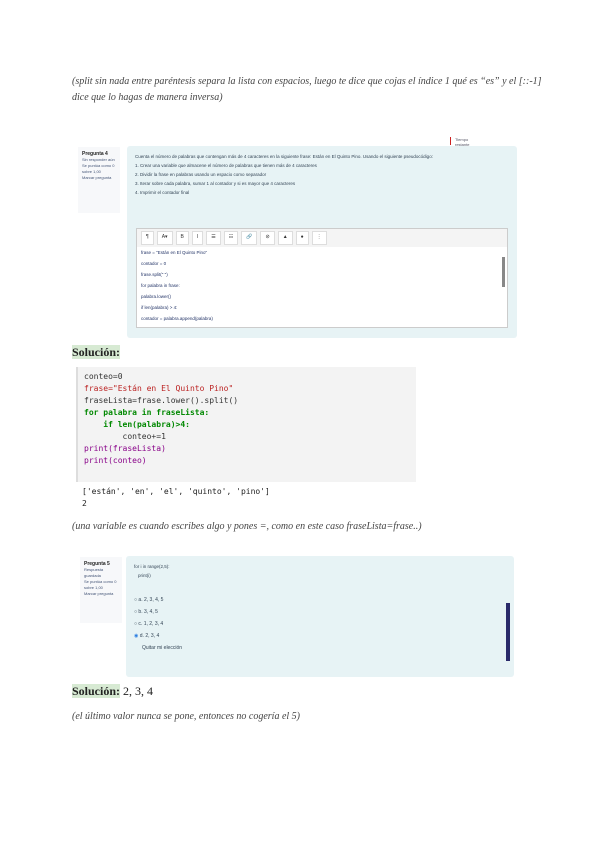 The width and height of the screenshot is (600, 848). What do you see at coordinates (320, 624) in the screenshot?
I see `option-c: ○ c. 1, 2, 3, 4` at bounding box center [320, 624].